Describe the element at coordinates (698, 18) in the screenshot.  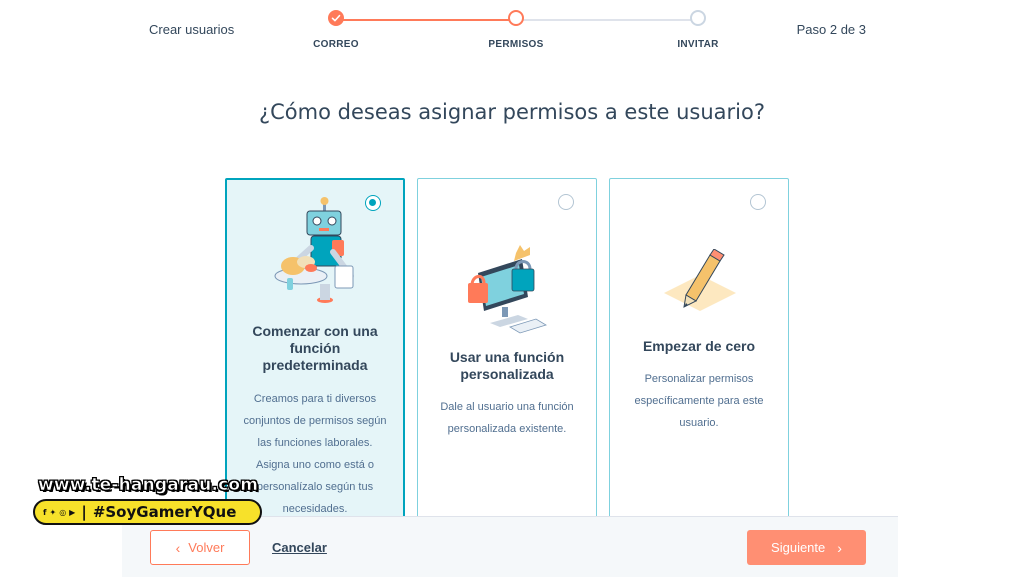
I see `step-invitar-marker` at that location.